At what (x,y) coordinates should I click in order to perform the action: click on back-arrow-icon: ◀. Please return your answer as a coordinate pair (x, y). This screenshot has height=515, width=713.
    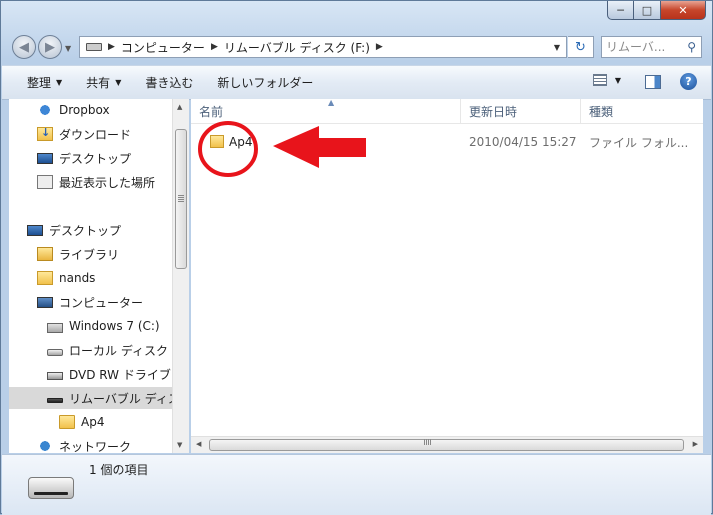
    Looking at the image, I should click on (24, 47).